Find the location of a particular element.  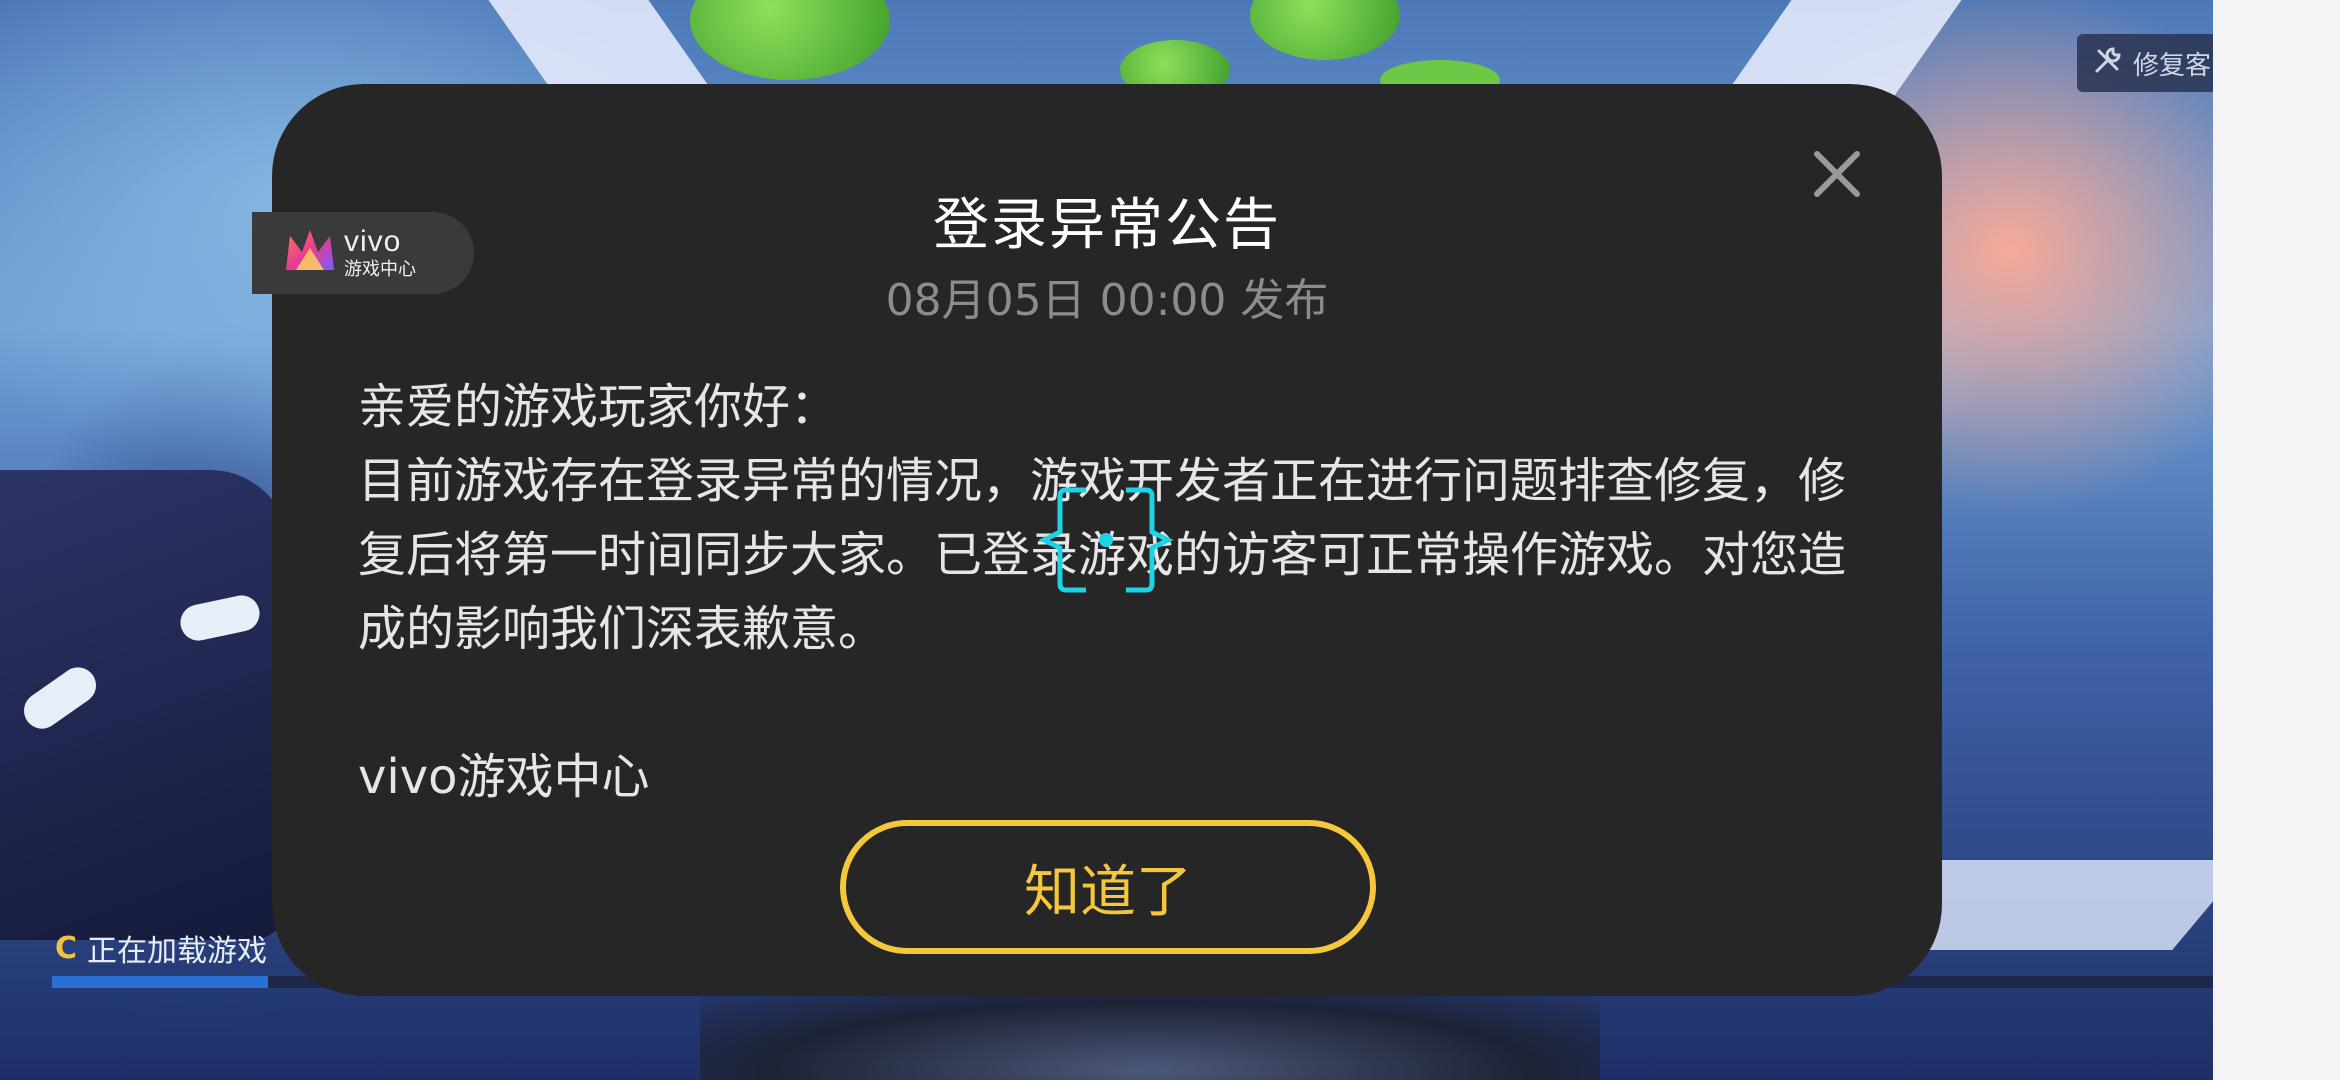

dialog-title: 登录异常公告 is located at coordinates (1107, 225).